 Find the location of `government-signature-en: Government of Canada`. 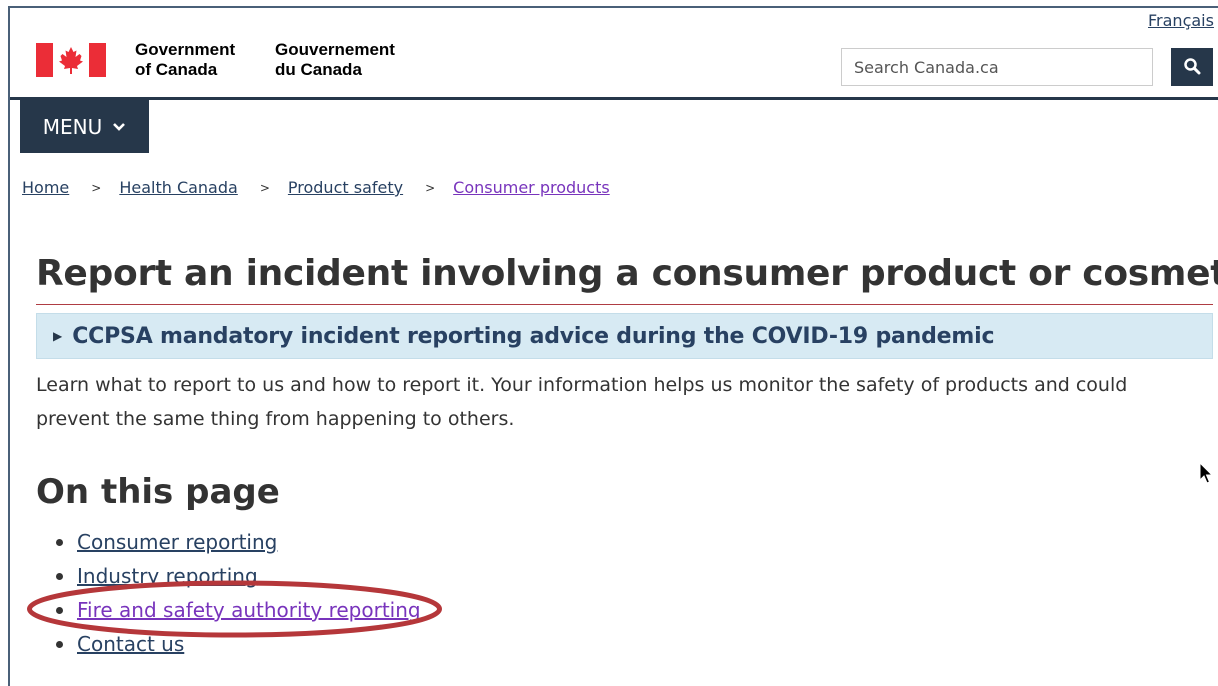

government-signature-en: Government of Canada is located at coordinates (185, 60).